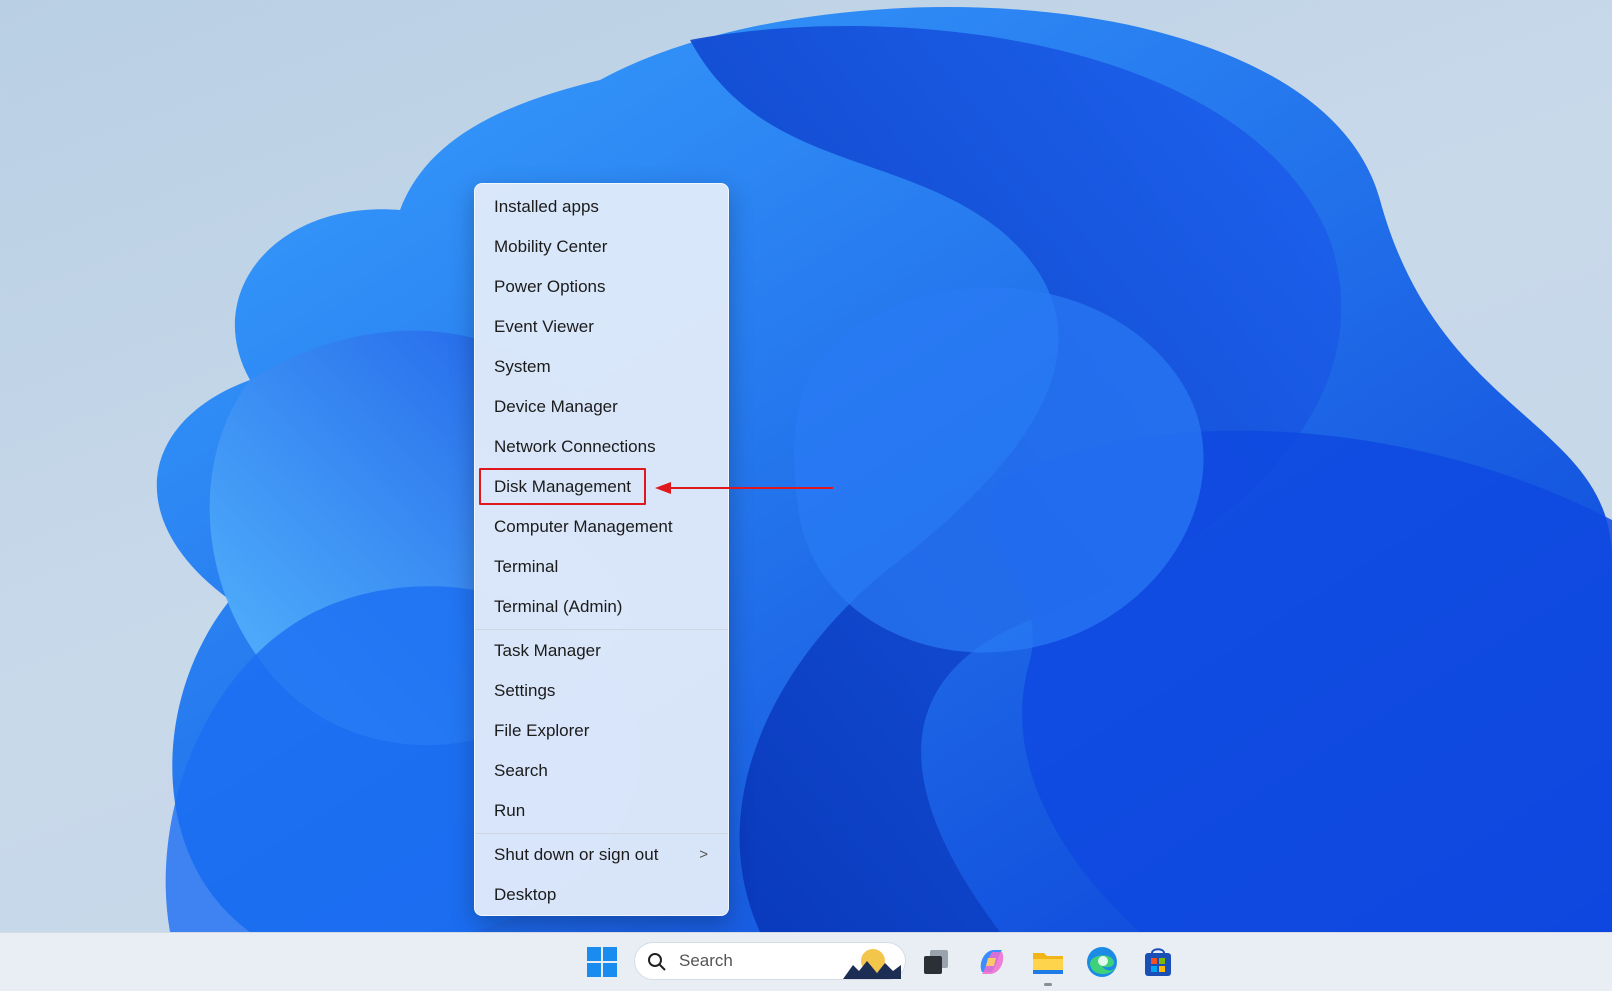  I want to click on menu-item-search: Search, so click(601, 771).